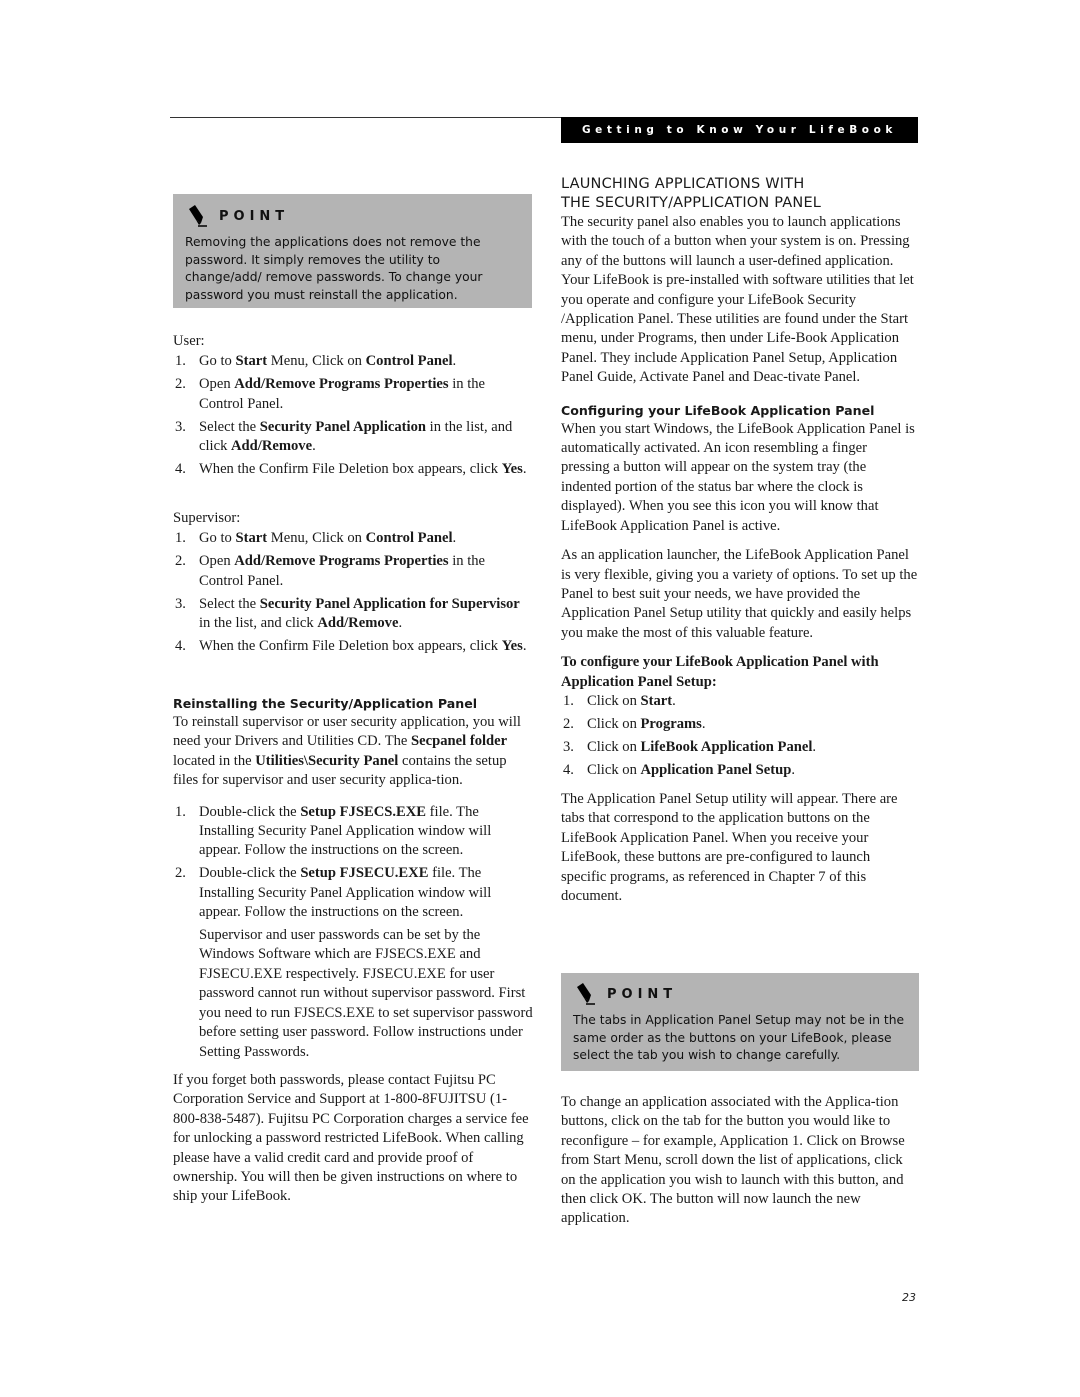  Describe the element at coordinates (740, 724) in the screenshot. I see `list-step: 2. Click on Programs.` at that location.